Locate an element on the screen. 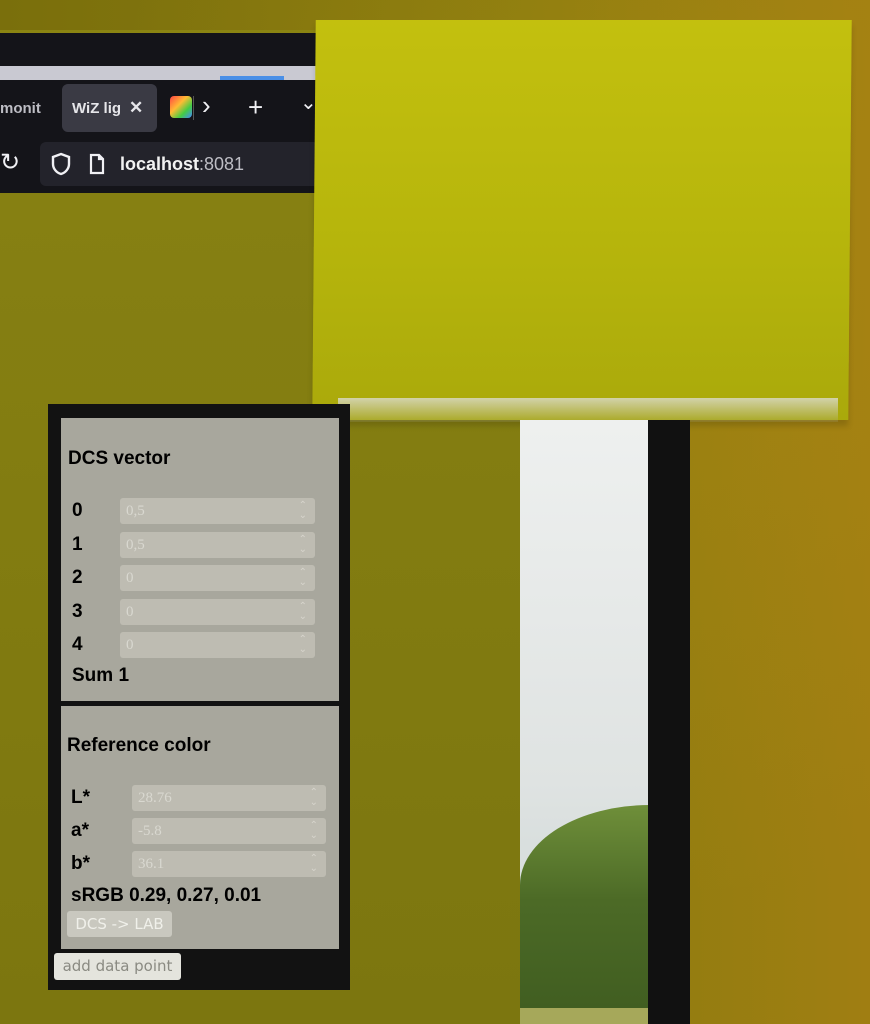 This screenshot has height=1024, width=870. shield-icon is located at coordinates (61, 164).